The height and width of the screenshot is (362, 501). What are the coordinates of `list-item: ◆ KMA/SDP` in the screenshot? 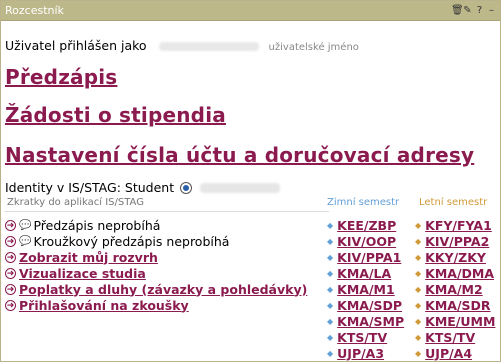 It's located at (365, 305).